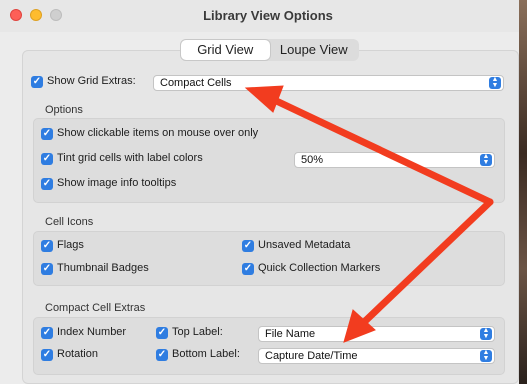 The width and height of the screenshot is (527, 384). What do you see at coordinates (304, 245) in the screenshot?
I see `unsaved-metadata-label: Unsaved Metadata` at bounding box center [304, 245].